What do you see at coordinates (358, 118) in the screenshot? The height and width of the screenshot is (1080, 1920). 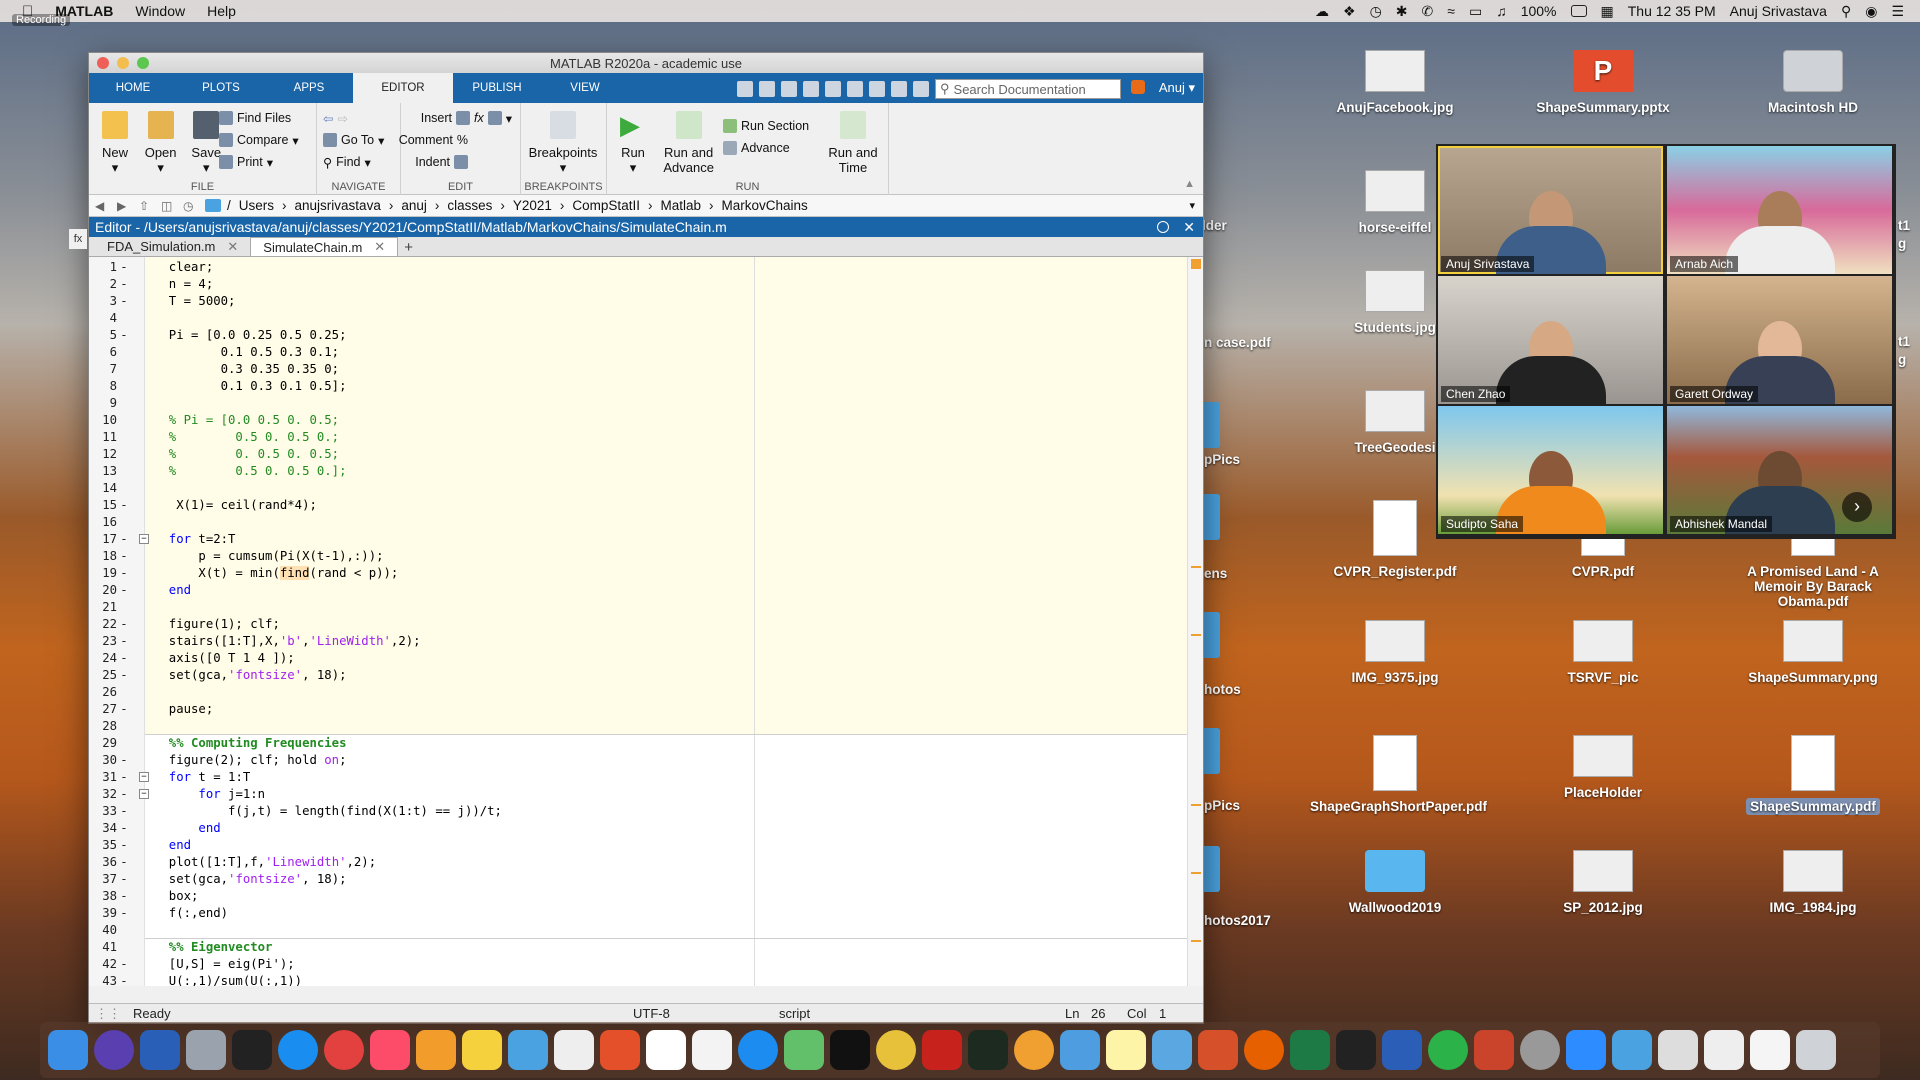 I see `back-forward-buttons: ⇦ ⇨` at bounding box center [358, 118].